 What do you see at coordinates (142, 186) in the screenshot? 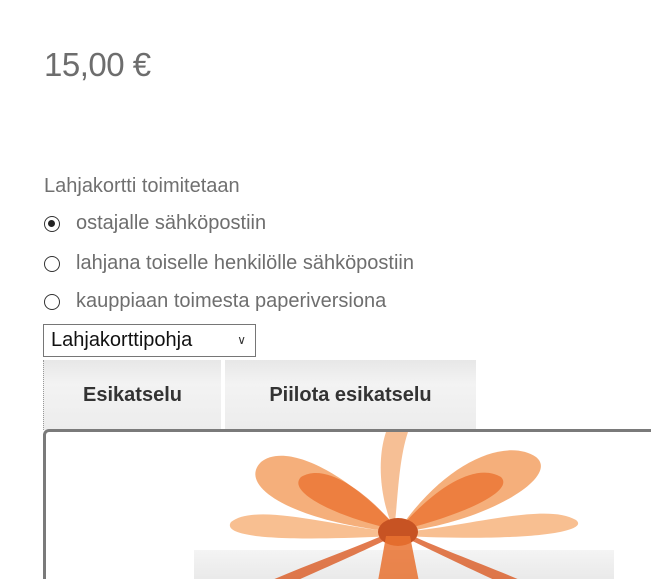
I see `delivery-method-label: Lahjakortti toimitetaan` at bounding box center [142, 186].